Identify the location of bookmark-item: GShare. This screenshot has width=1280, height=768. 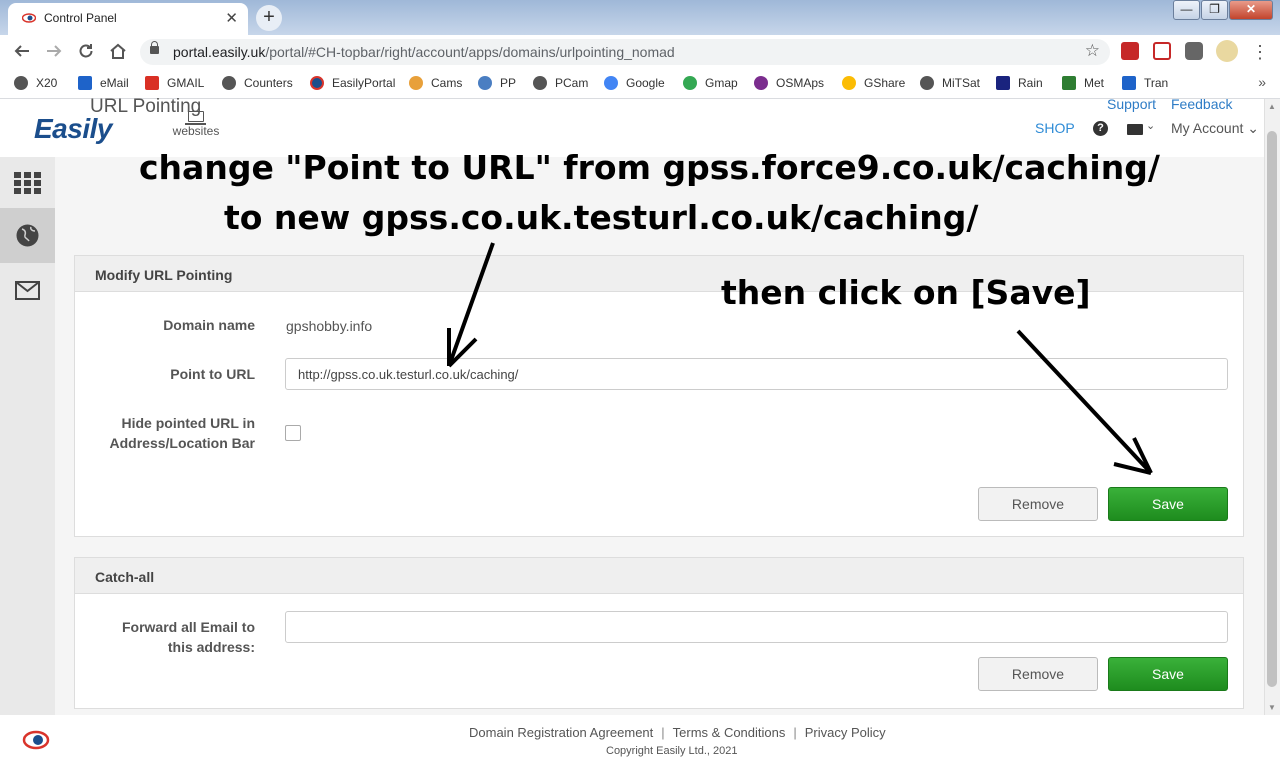
(873, 84).